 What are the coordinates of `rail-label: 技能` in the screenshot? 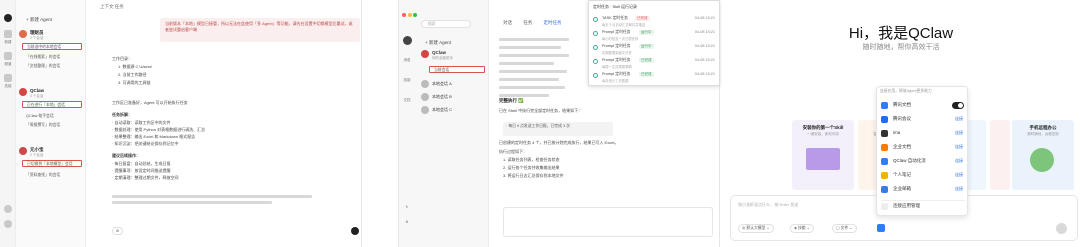 It's located at (407, 80).